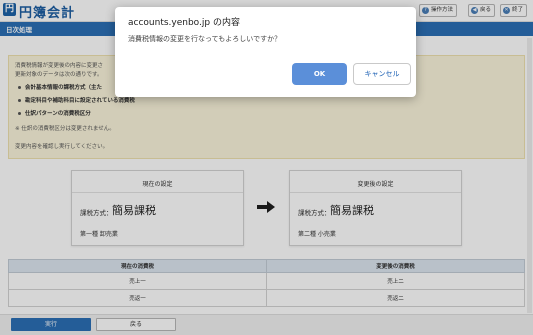 The height and width of the screenshot is (335, 533). Describe the element at coordinates (319, 74) in the screenshot. I see `ok-button: OK` at that location.